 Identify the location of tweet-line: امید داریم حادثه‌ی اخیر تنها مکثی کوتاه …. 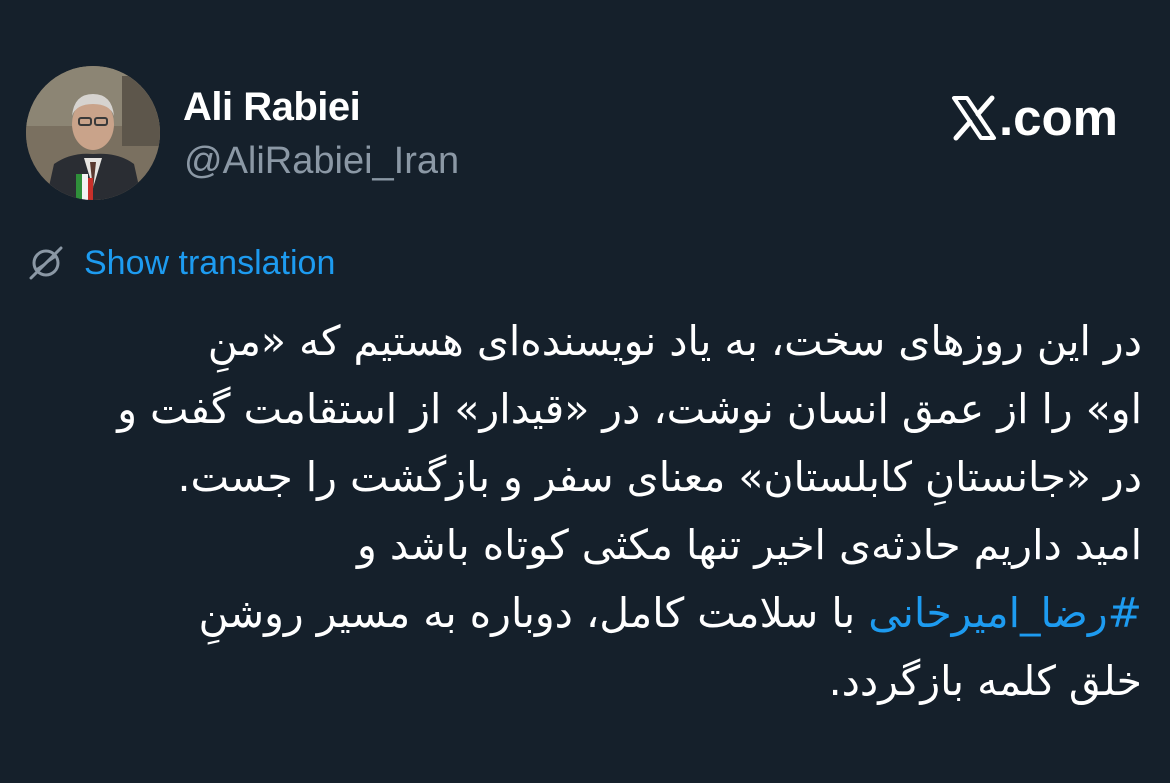
(749, 545).